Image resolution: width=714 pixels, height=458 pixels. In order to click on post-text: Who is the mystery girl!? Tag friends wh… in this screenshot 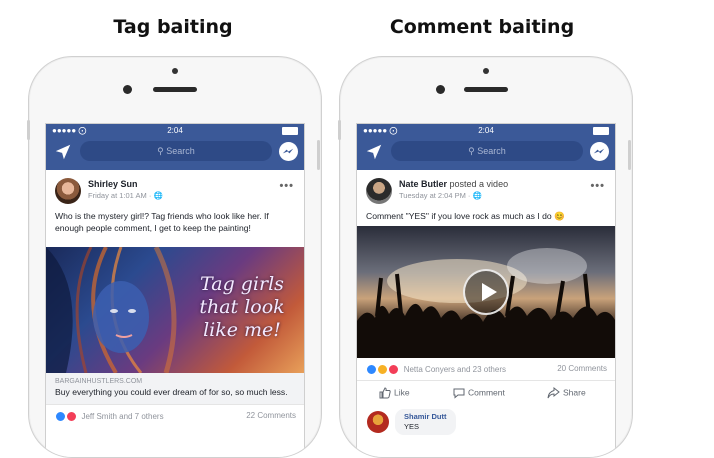, I will do `click(162, 222)`.